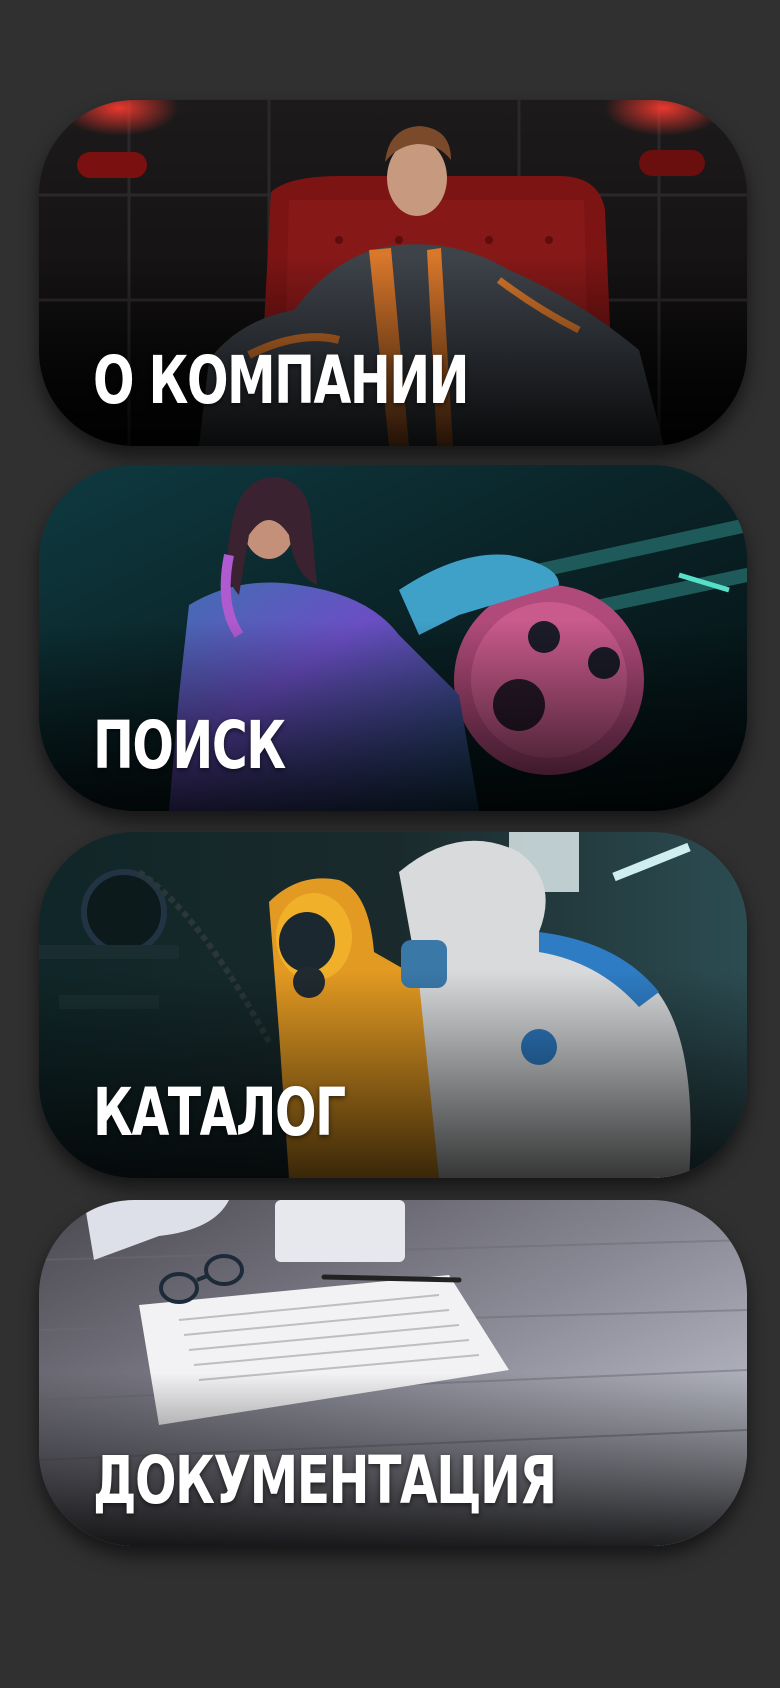 The image size is (780, 1688). What do you see at coordinates (281, 380) in the screenshot?
I see `menu-label-about: О КОМПАНИИ` at bounding box center [281, 380].